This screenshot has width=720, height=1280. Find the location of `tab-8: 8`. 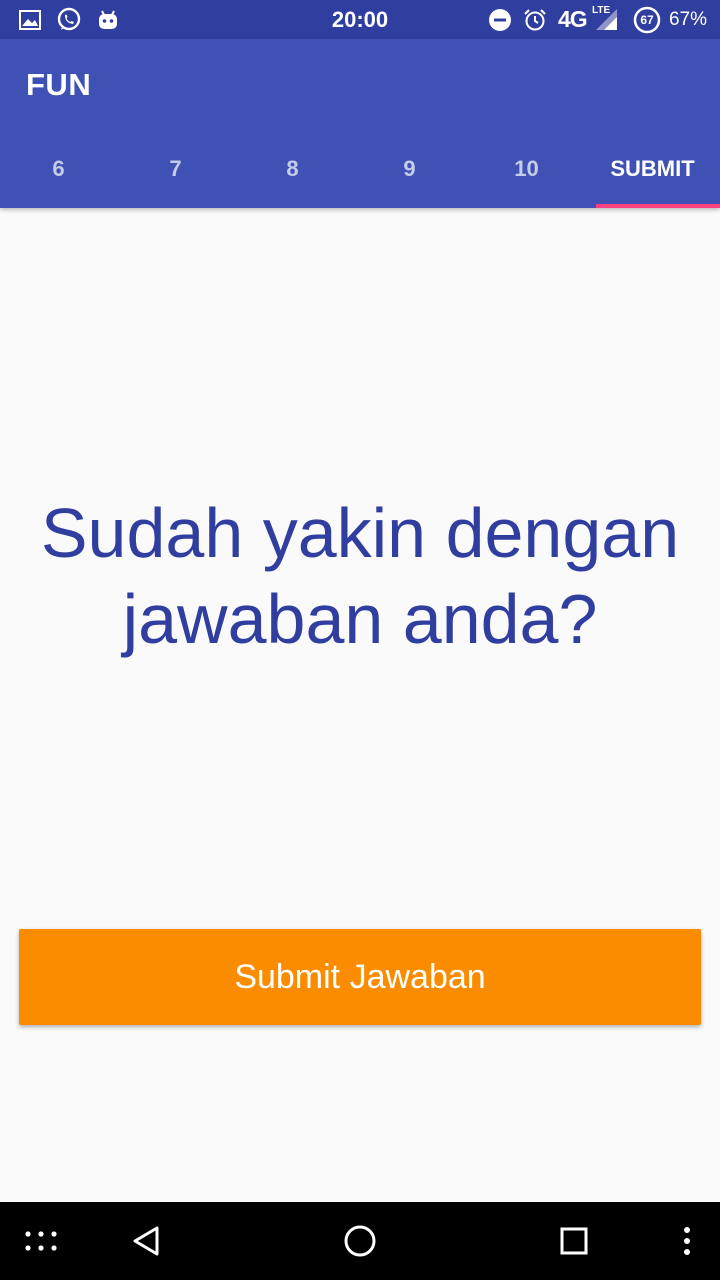

tab-8: 8 is located at coordinates (292, 169).